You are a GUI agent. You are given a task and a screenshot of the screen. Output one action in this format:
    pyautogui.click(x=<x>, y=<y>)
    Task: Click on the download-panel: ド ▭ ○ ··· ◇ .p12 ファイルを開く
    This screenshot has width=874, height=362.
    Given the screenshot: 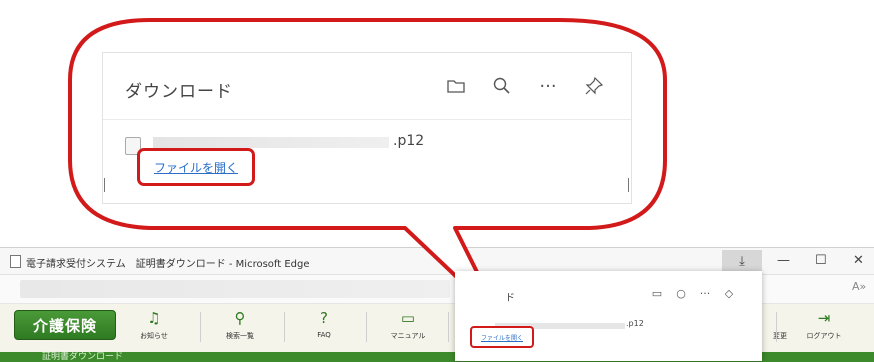 What is the action you would take?
    pyautogui.click(x=608, y=316)
    